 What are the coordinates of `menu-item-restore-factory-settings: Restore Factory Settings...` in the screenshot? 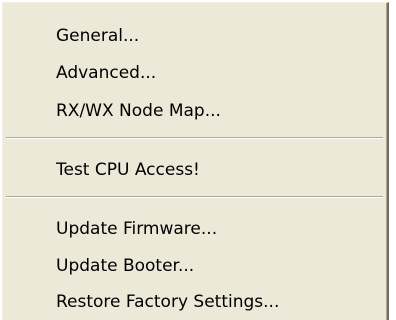 It's located at (195, 302).